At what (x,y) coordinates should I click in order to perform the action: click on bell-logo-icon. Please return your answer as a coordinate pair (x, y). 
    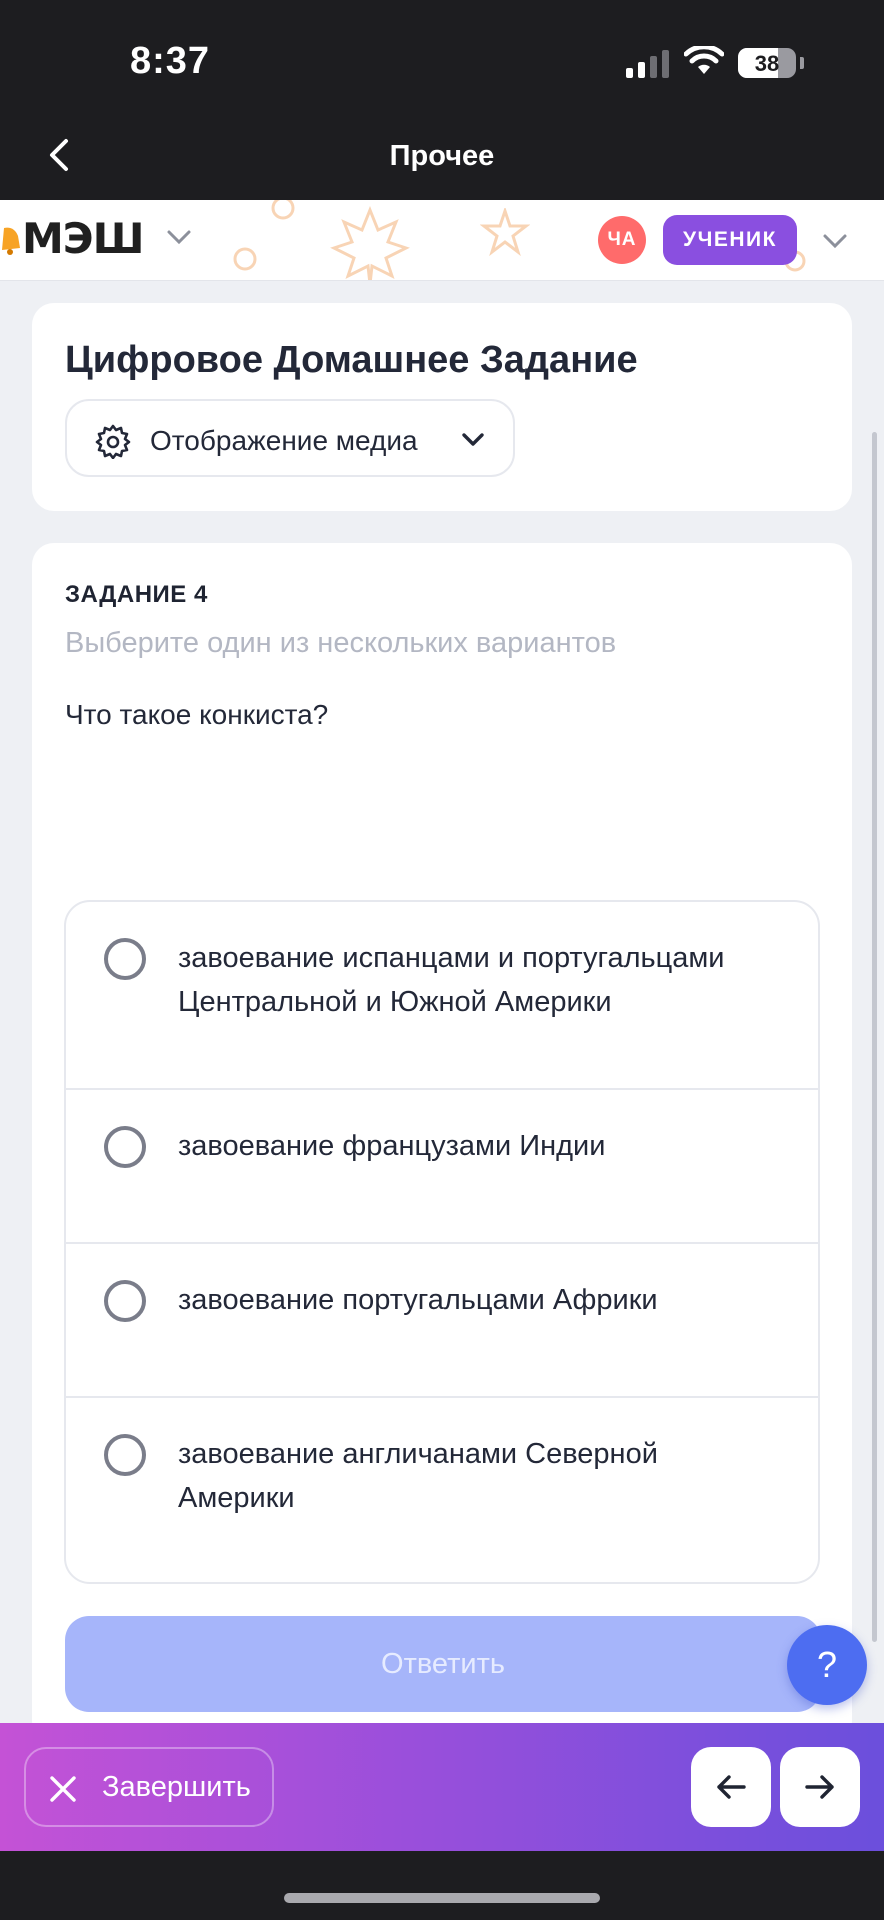
    Looking at the image, I should click on (11, 241).